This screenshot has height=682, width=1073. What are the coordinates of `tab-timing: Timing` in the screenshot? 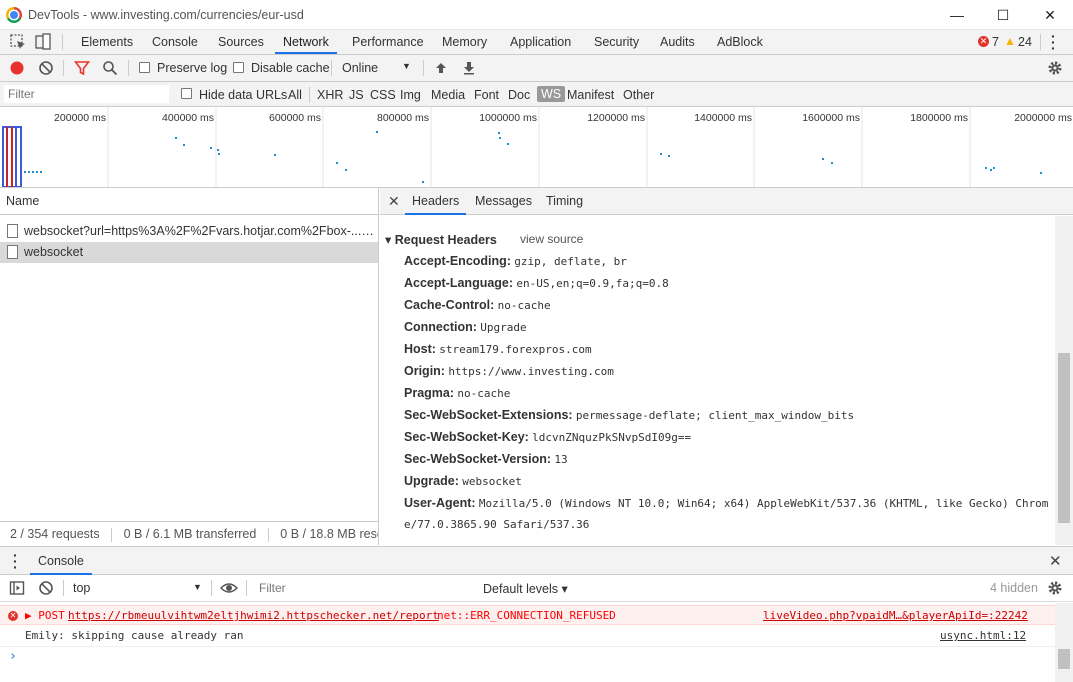 It's located at (564, 201).